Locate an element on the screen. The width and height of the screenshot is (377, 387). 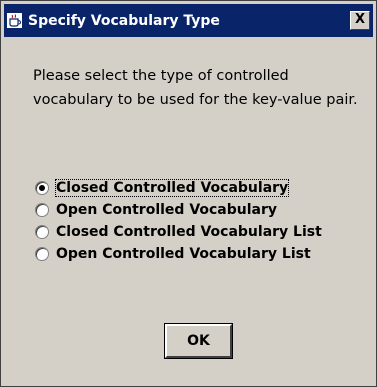
radio-label: Open Controlled Vocabulary List is located at coordinates (183, 254).